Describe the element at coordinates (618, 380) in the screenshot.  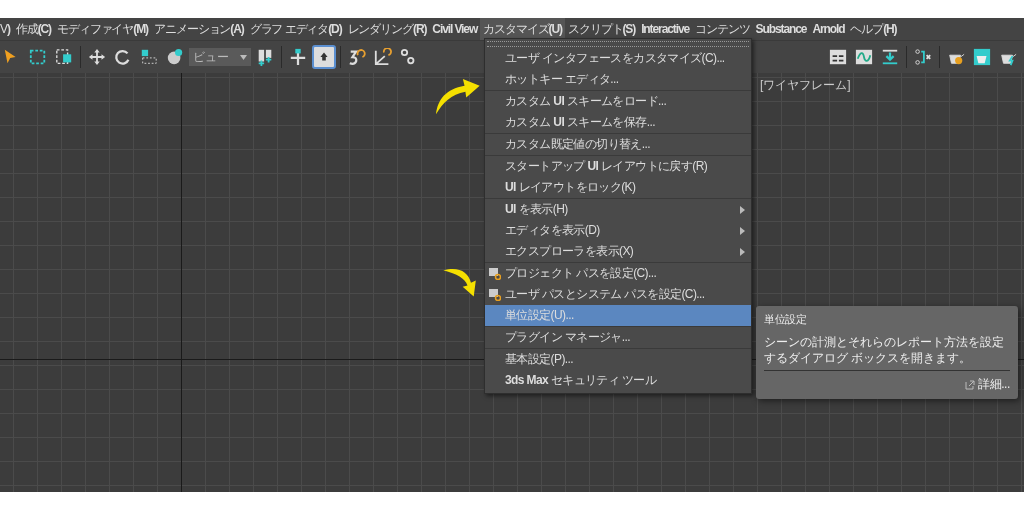
I see `menu-entry: 3ds Max セキュリティ ツール` at that location.